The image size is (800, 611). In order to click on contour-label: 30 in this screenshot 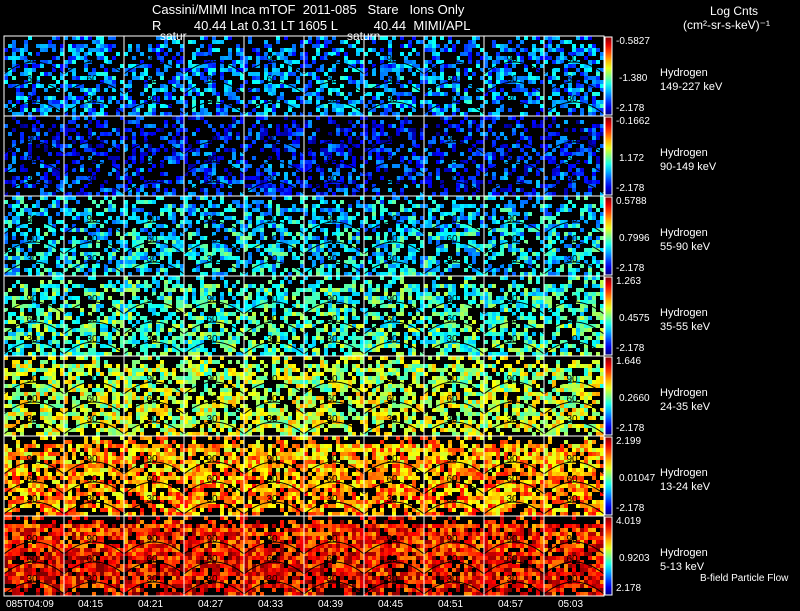, I will do `click(392, 99)`.